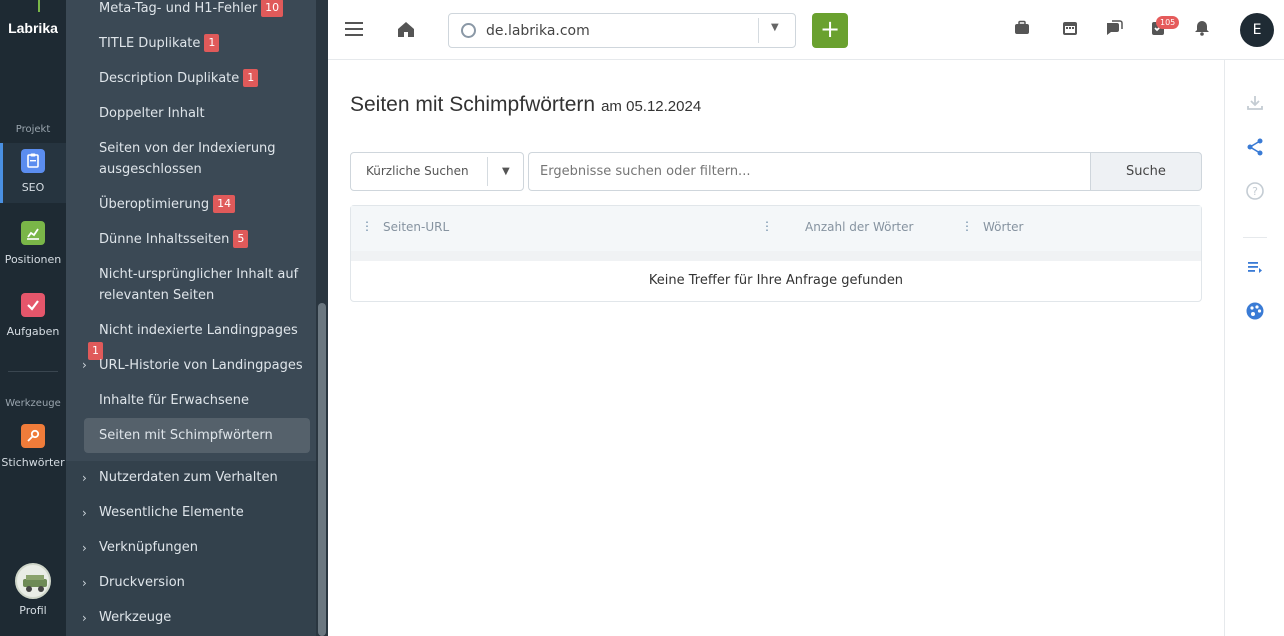  I want to click on subnav-item-title-duplicates: TITLE Duplikate 1, so click(197, 43).